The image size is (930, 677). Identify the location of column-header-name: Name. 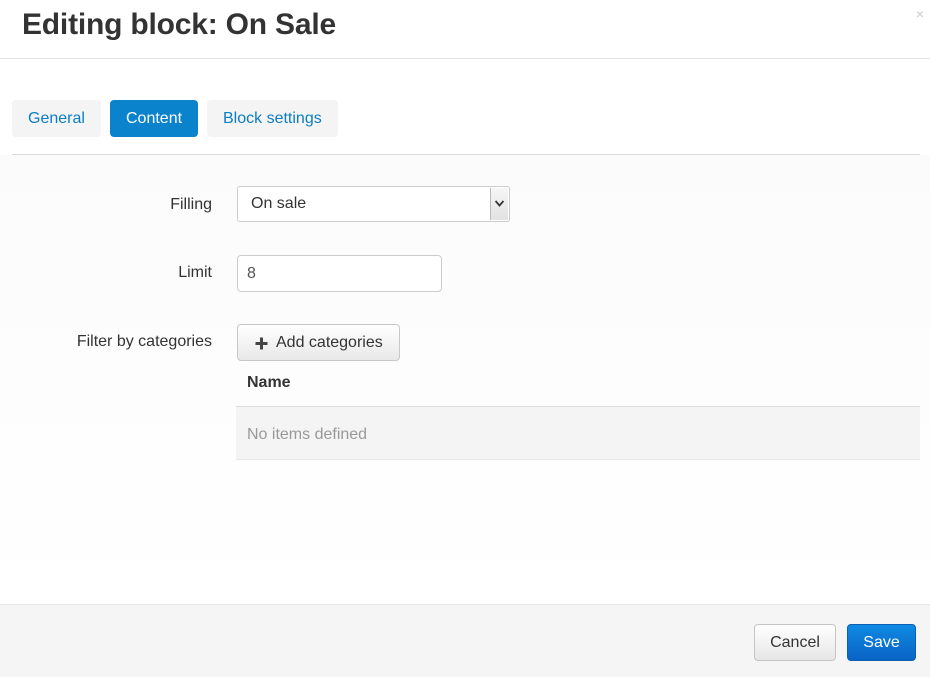
(269, 382).